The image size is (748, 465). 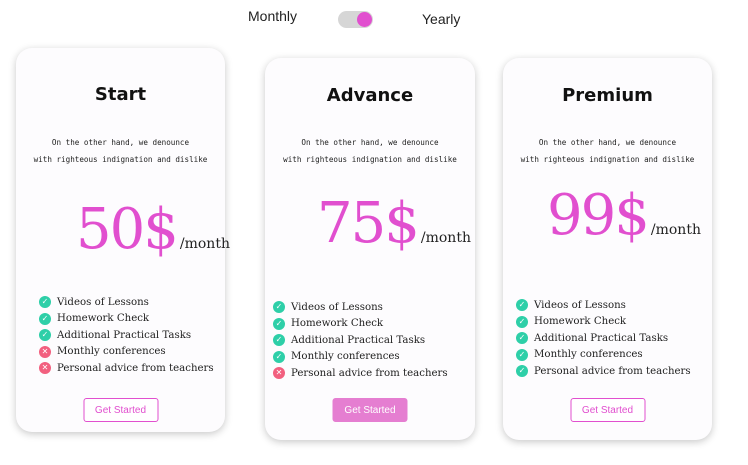 I want to click on plan-name: Premium, so click(x=607, y=95).